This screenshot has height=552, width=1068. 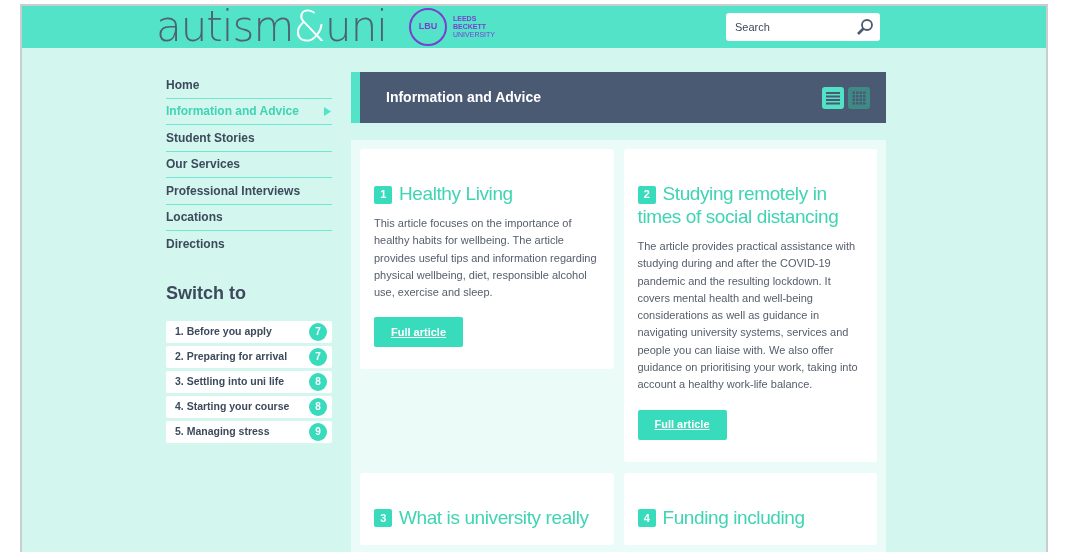 I want to click on stage-link: 3. Settling into uni life 8, so click(x=249, y=381).